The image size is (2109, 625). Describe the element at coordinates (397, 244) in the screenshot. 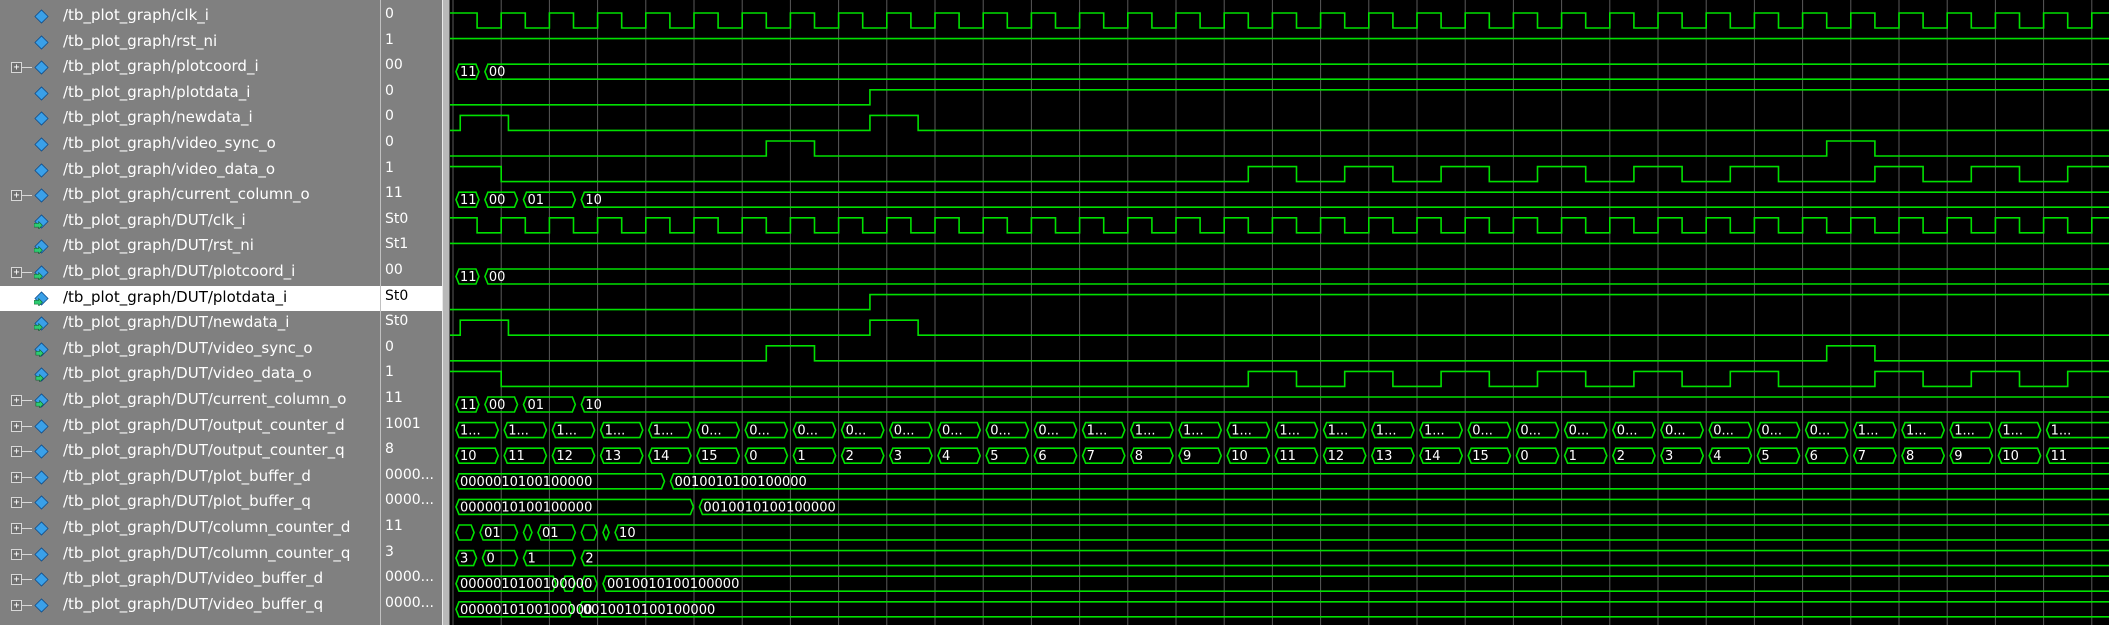

I see `signal-value: St1` at that location.